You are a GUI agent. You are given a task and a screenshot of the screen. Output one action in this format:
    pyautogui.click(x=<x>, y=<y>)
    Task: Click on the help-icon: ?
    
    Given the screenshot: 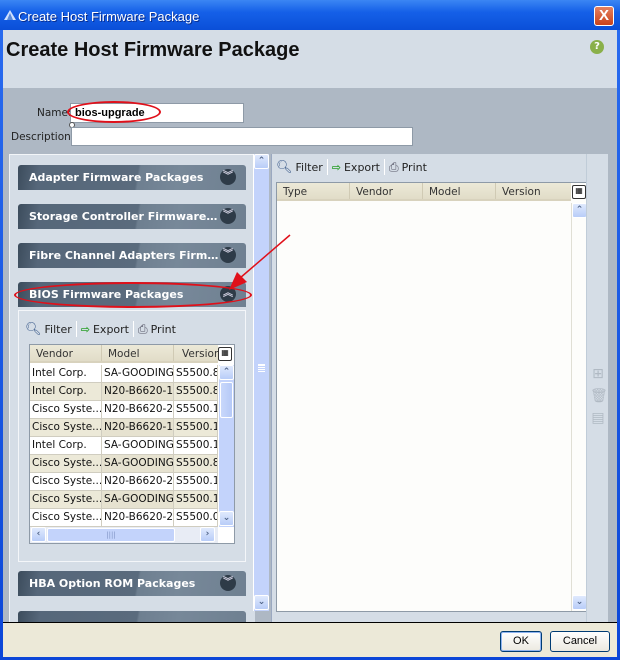 What is the action you would take?
    pyautogui.click(x=597, y=47)
    